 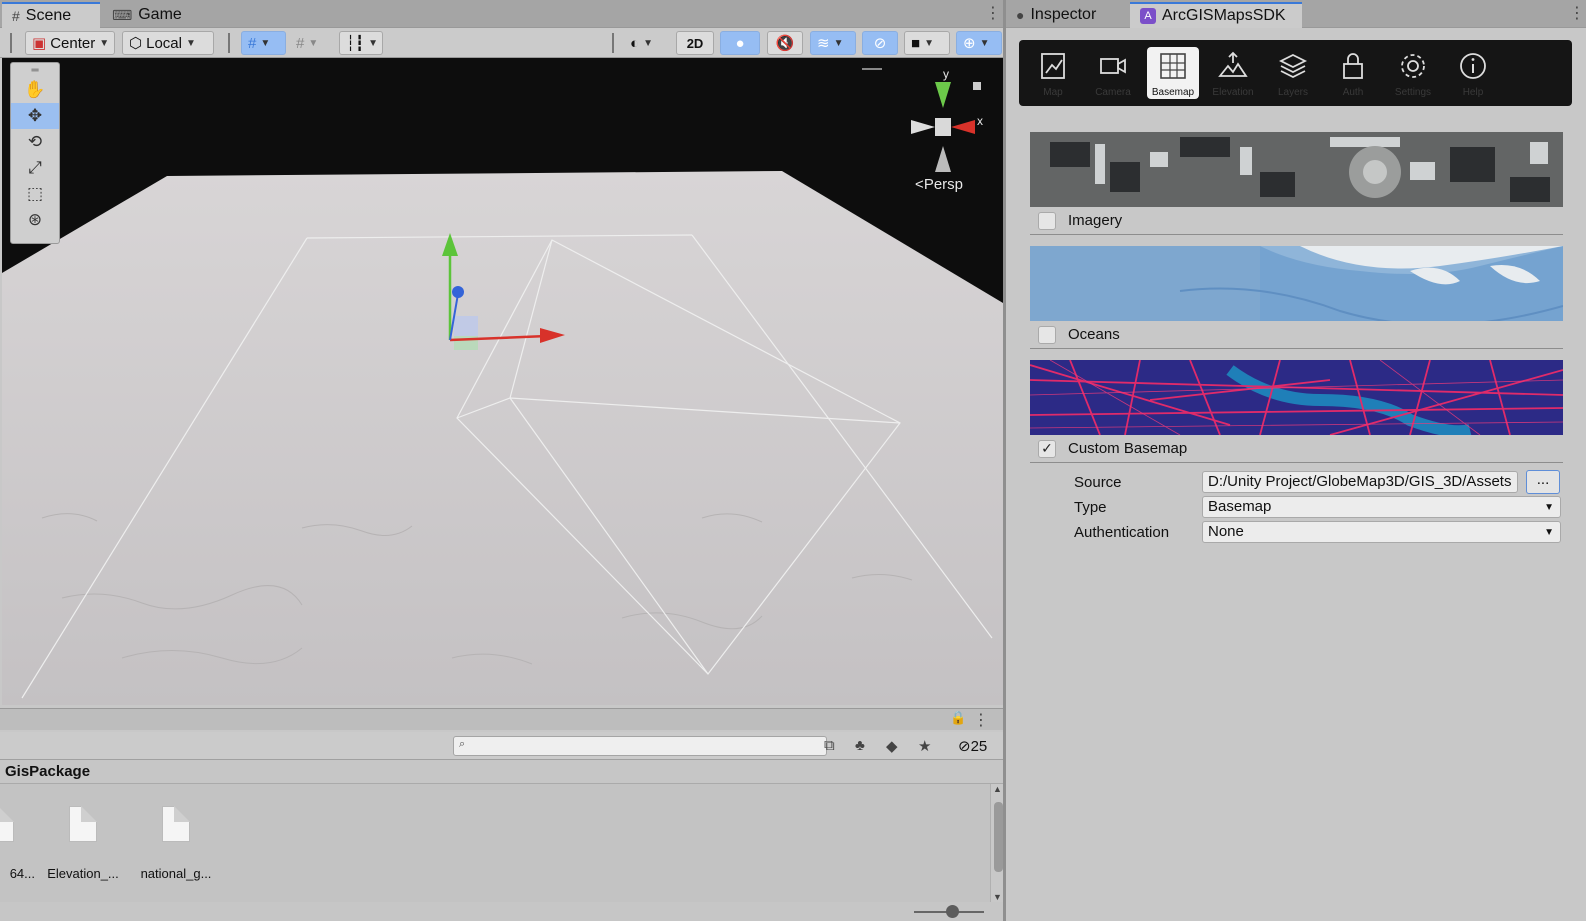 I want to click on gizmos-dropdown: ⊕ ▼, so click(x=979, y=43).